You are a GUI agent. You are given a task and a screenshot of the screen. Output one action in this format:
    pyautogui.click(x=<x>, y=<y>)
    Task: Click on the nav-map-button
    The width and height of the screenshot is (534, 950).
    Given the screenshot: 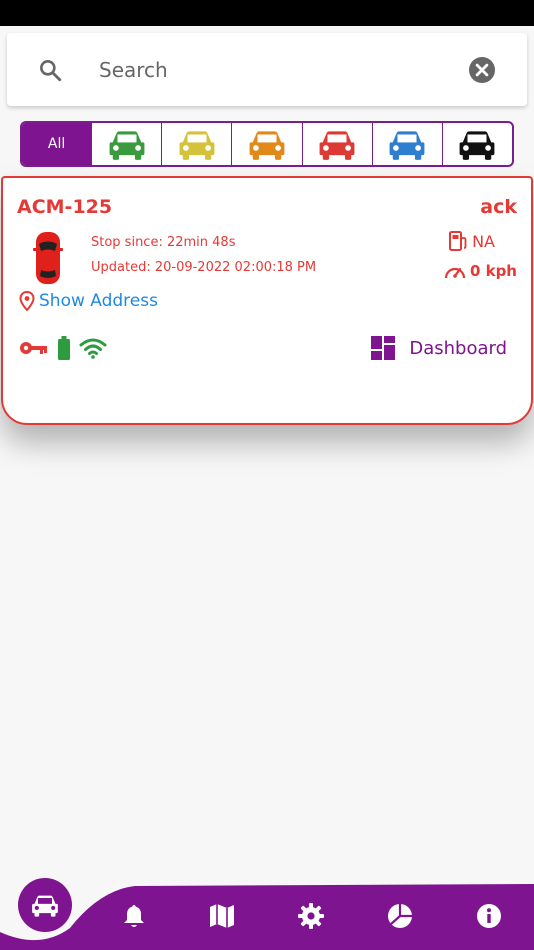 What is the action you would take?
    pyautogui.click(x=222, y=916)
    